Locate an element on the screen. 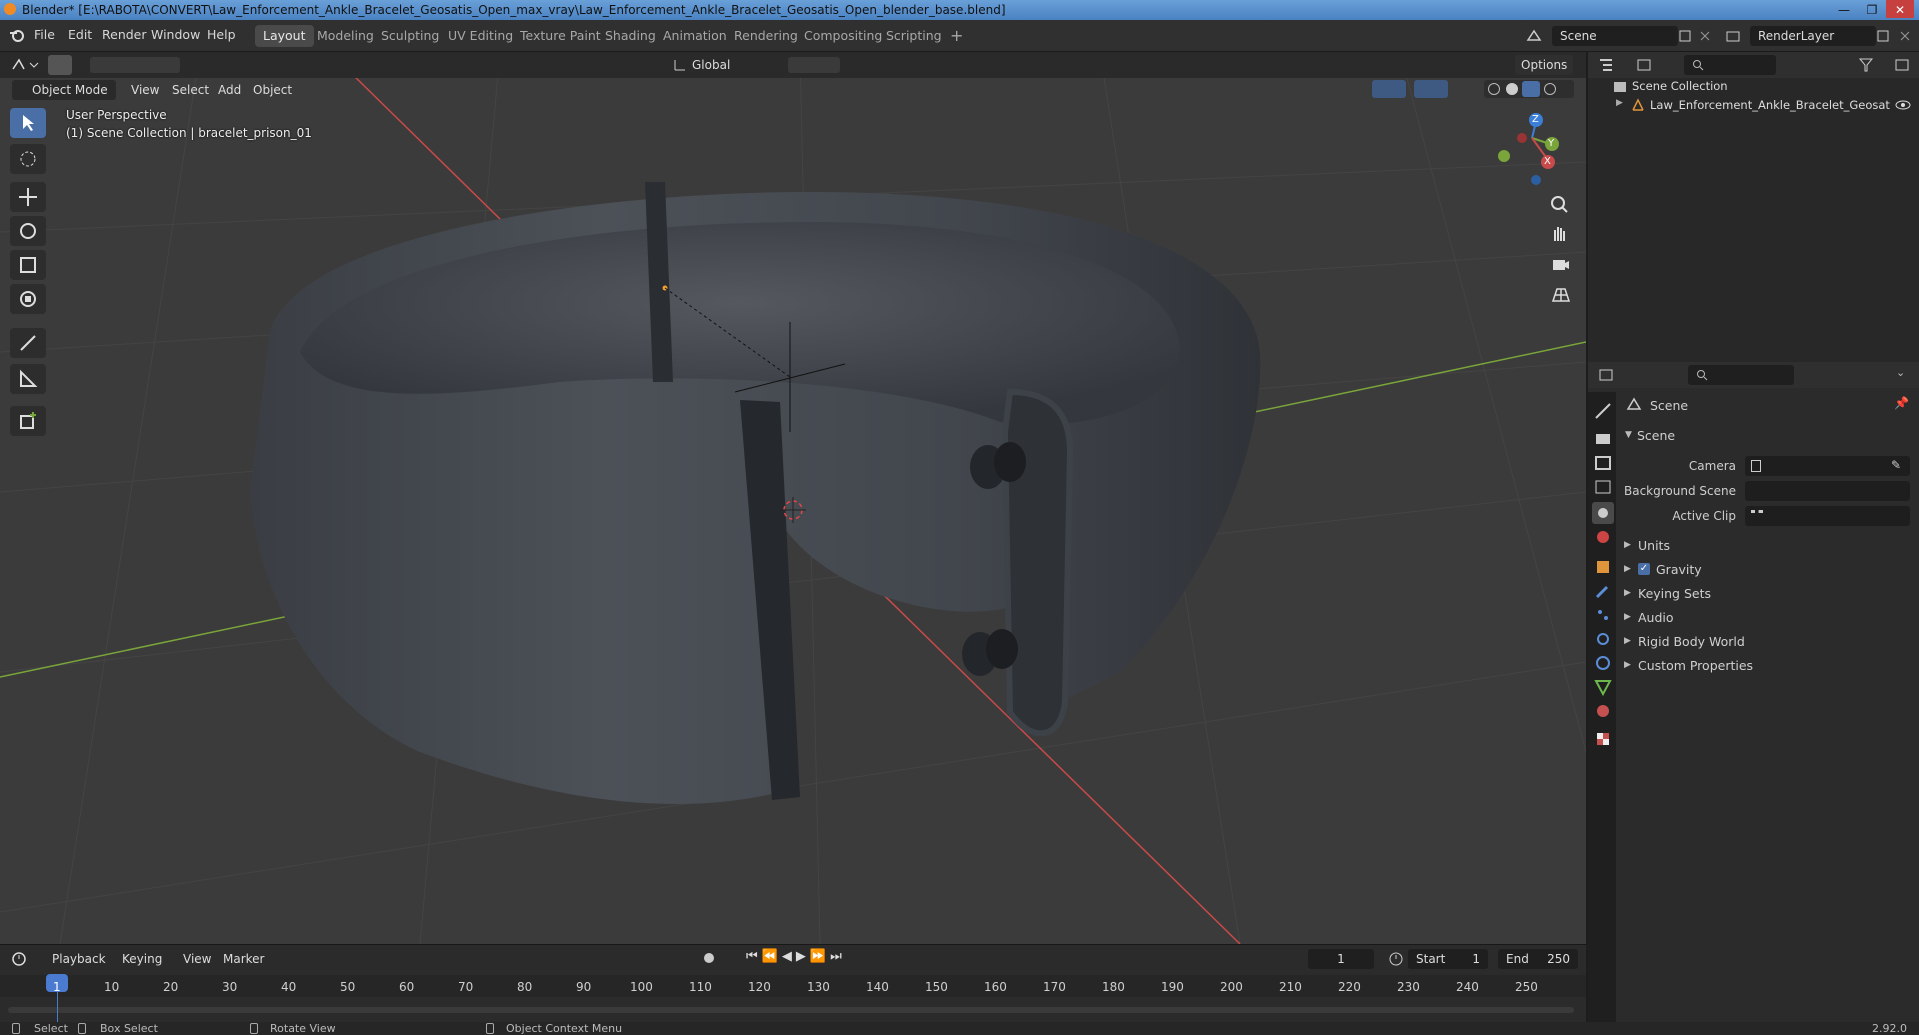 The height and width of the screenshot is (1035, 1919). panel-units: Units is located at coordinates (1654, 545).